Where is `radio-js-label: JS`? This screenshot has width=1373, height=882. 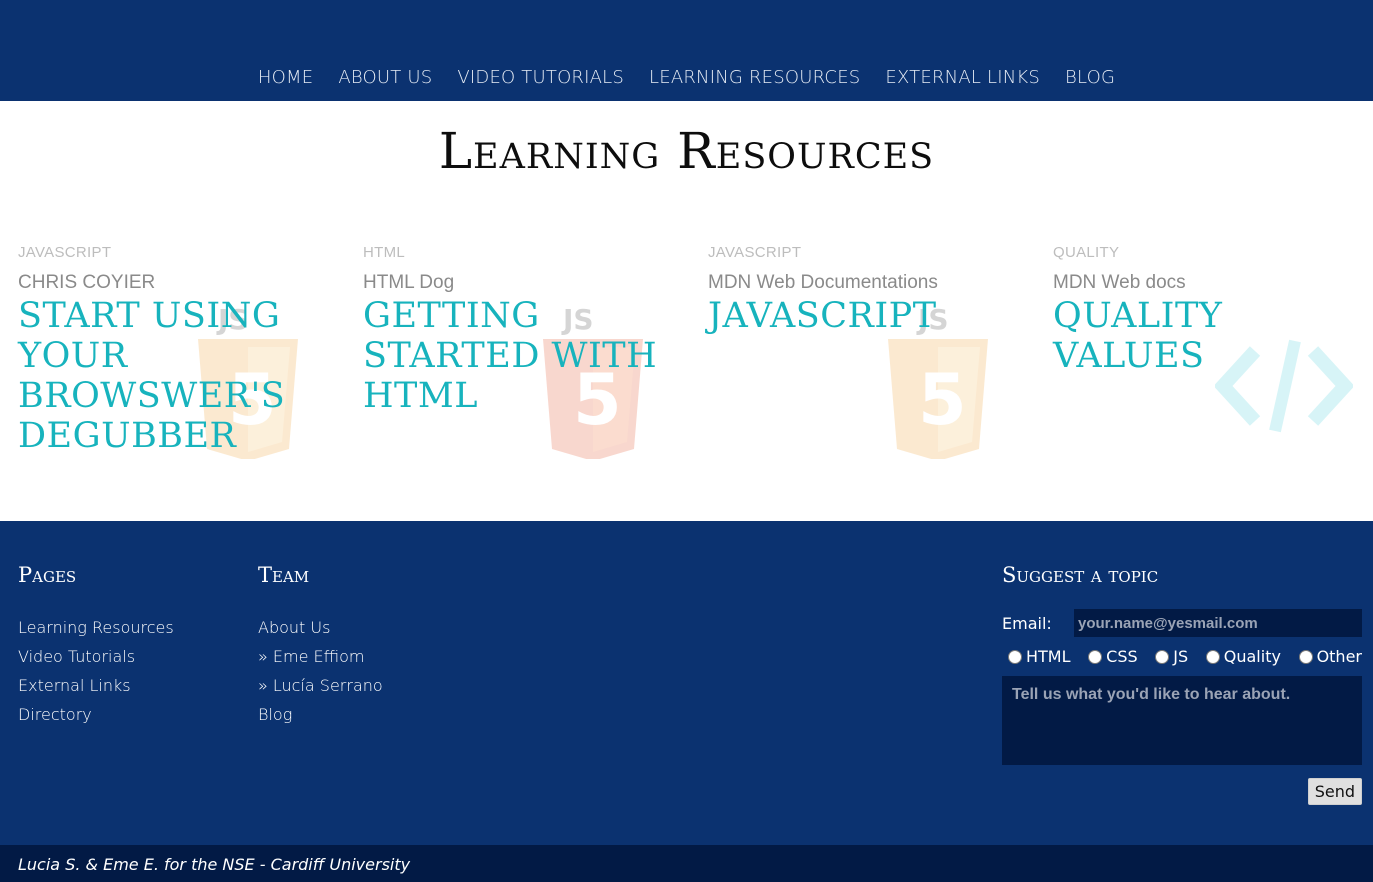
radio-js-label: JS is located at coordinates (1181, 656).